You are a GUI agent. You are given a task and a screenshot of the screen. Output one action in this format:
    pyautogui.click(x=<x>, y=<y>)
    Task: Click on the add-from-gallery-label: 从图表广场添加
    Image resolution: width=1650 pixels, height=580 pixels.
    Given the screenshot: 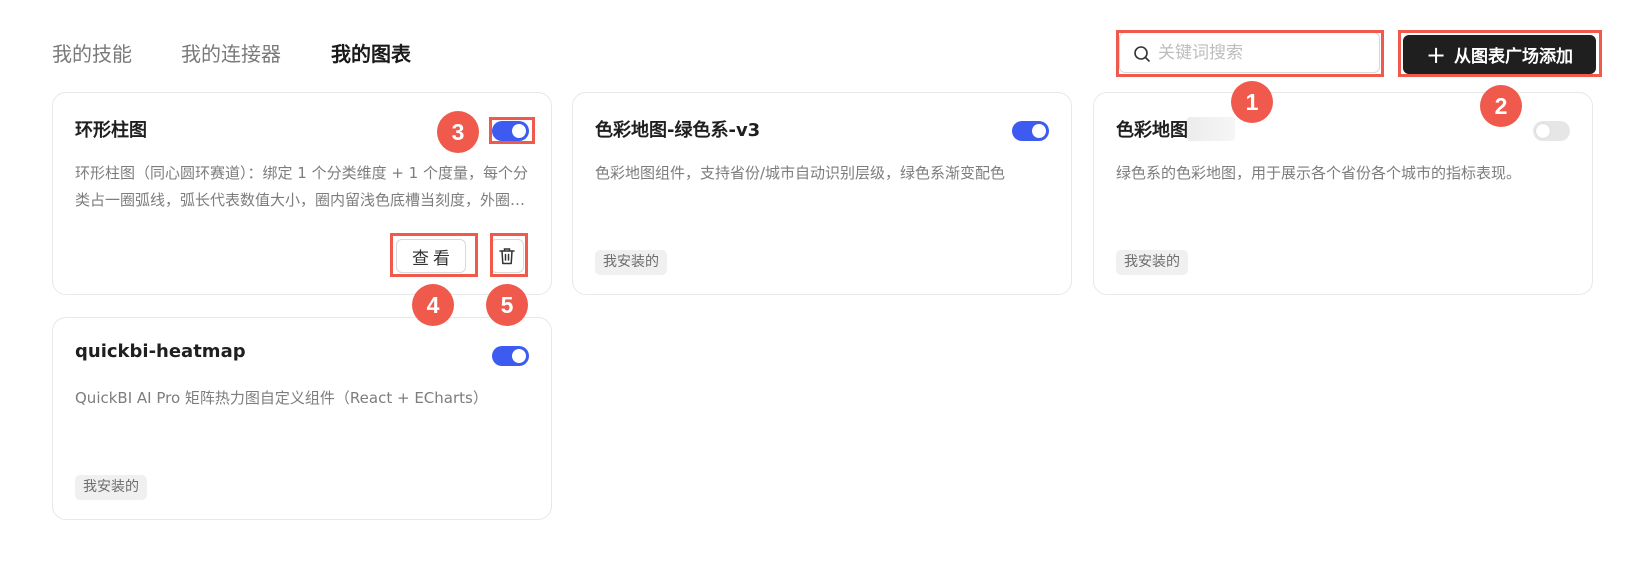 What is the action you would take?
    pyautogui.click(x=1514, y=57)
    